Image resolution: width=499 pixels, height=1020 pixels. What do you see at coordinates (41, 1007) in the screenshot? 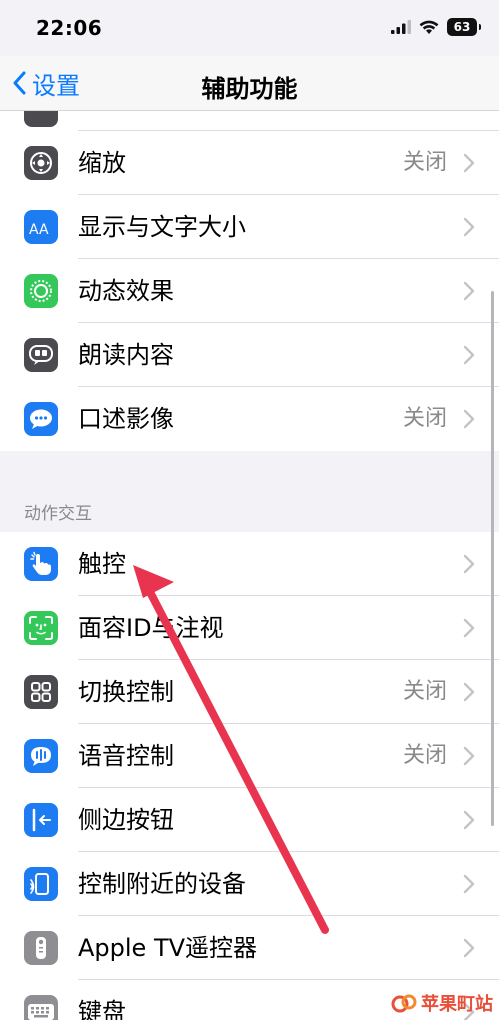
I see `keyboard-icon` at bounding box center [41, 1007].